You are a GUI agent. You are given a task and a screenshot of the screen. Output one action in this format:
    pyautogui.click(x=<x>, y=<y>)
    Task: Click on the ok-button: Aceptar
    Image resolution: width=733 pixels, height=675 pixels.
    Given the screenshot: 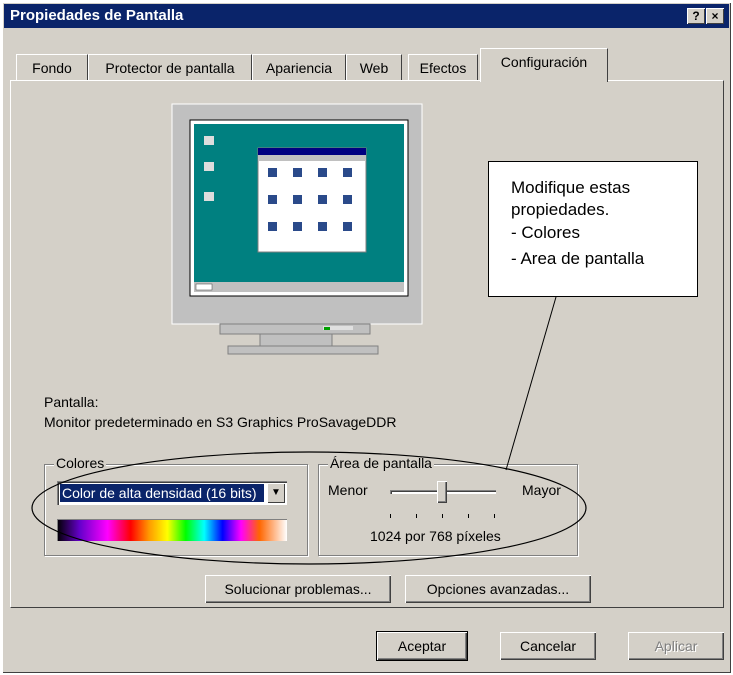 What is the action you would take?
    pyautogui.click(x=422, y=646)
    